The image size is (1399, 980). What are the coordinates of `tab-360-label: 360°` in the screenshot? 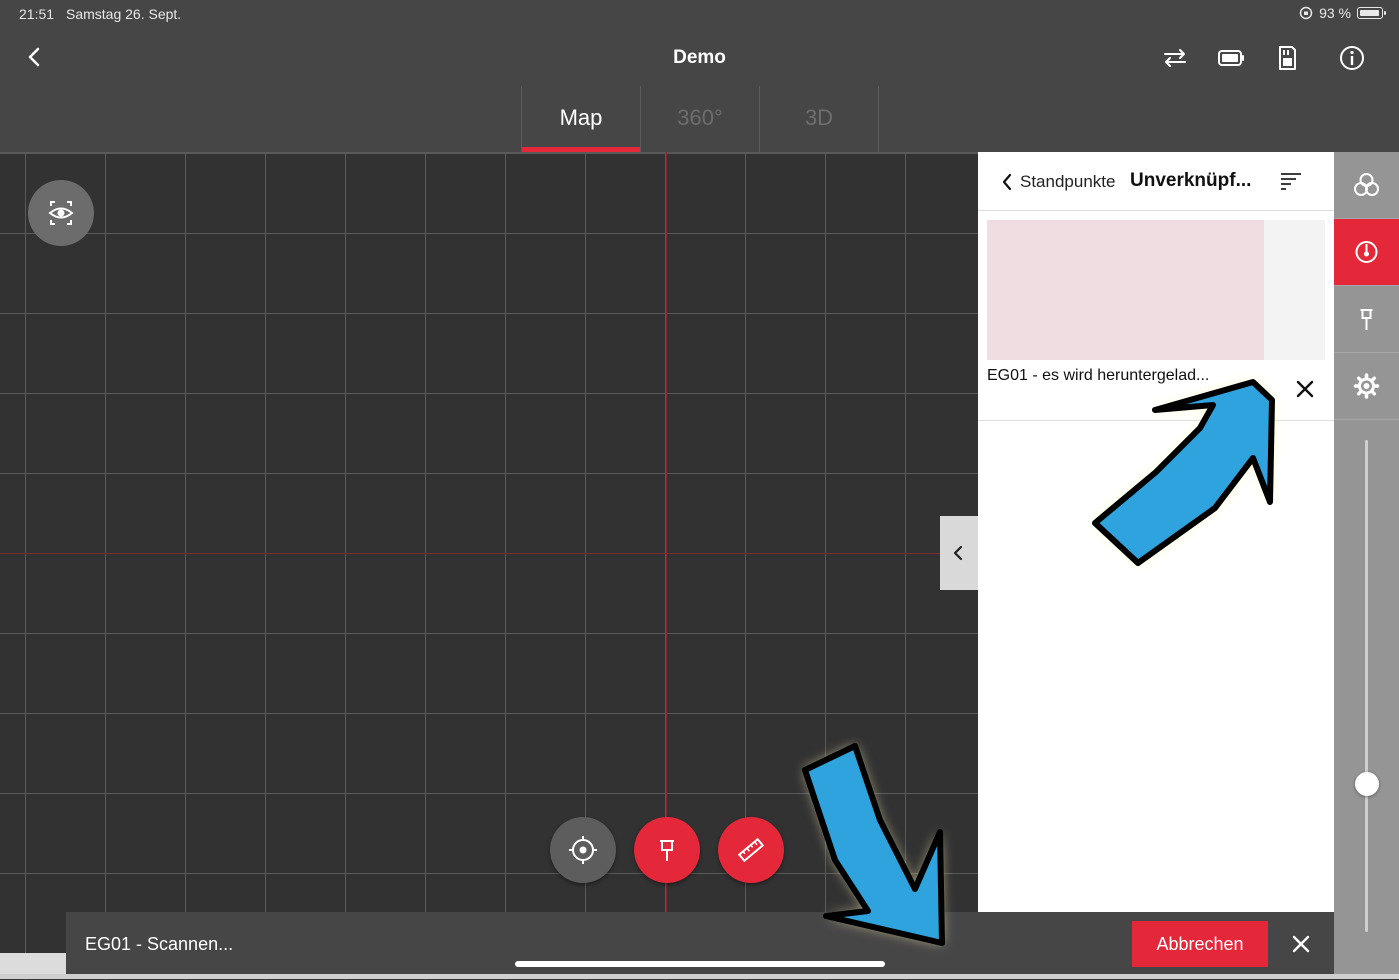 It's located at (700, 117).